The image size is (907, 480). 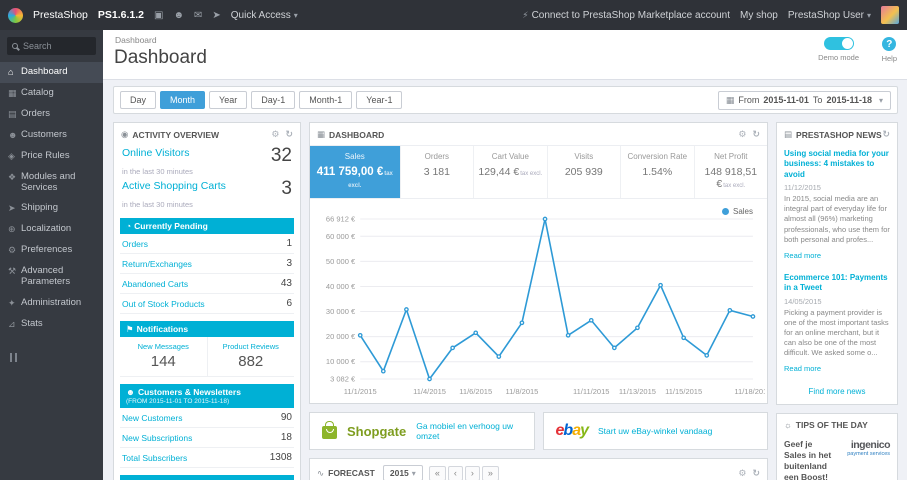 What do you see at coordinates (156, 153) in the screenshot?
I see `online-visitors-link: Online Visitors` at bounding box center [156, 153].